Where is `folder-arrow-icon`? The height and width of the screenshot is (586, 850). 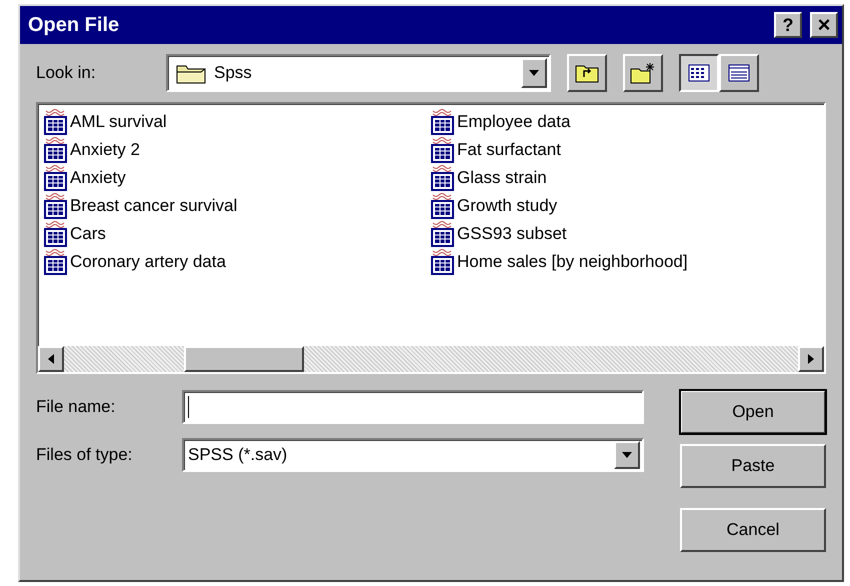
folder-arrow-icon is located at coordinates (587, 73).